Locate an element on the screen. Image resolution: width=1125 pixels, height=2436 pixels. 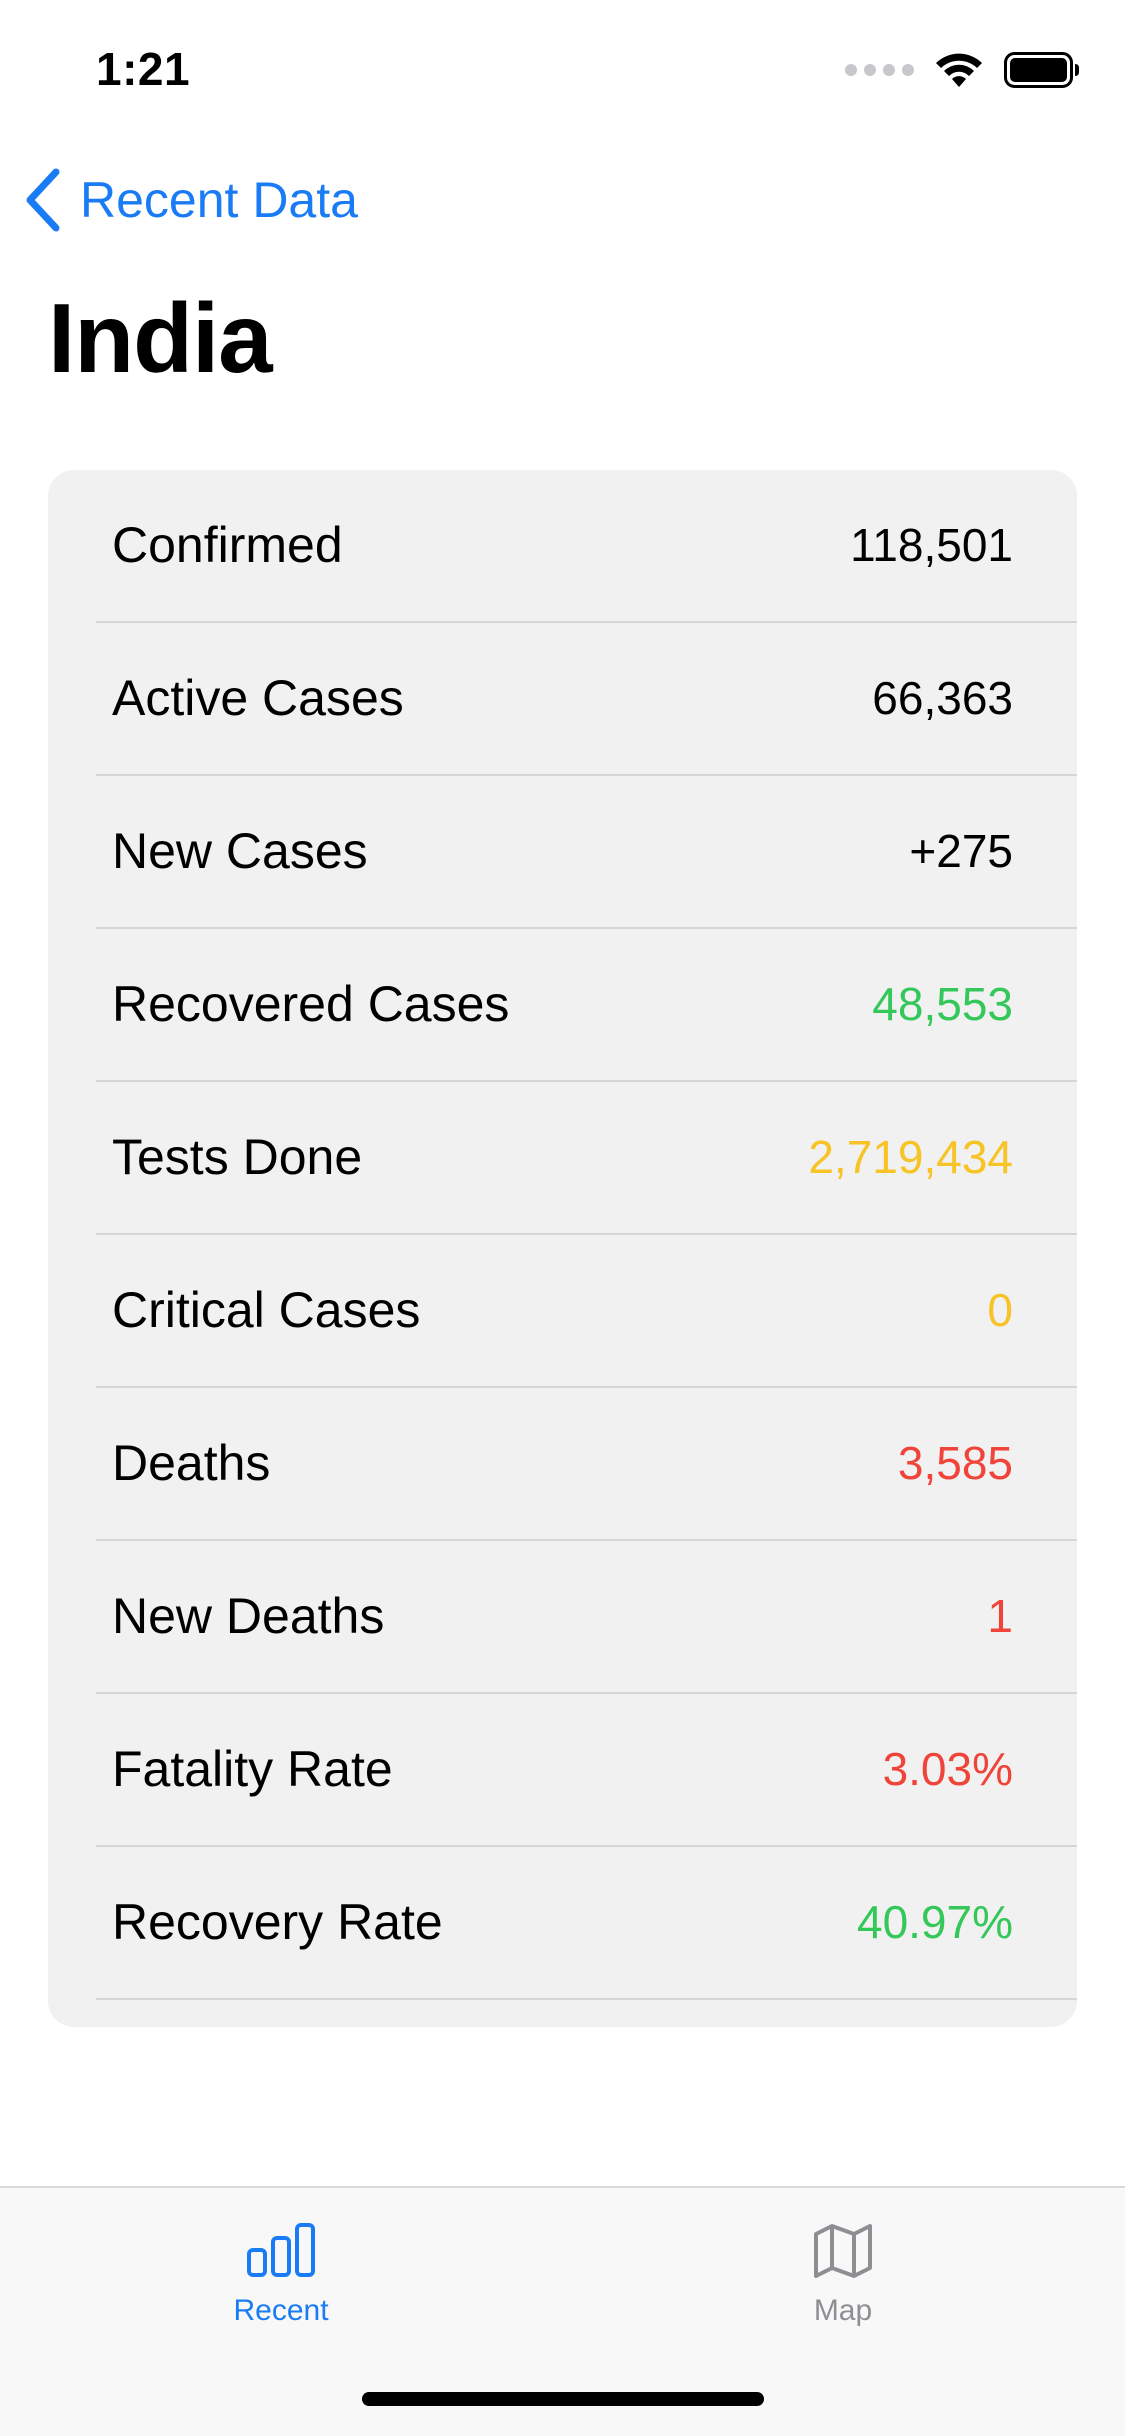
stat-row-recovery-rate: Recovery Rate 40.97% is located at coordinates (562, 1923).